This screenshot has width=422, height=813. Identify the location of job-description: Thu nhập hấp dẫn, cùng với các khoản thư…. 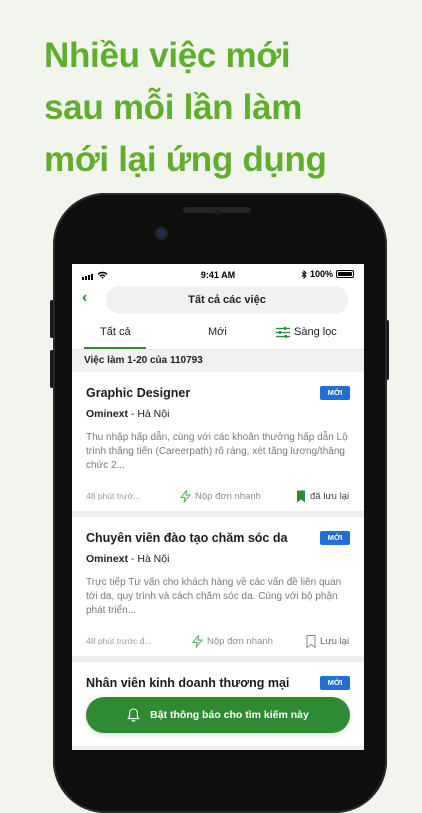
(217, 451).